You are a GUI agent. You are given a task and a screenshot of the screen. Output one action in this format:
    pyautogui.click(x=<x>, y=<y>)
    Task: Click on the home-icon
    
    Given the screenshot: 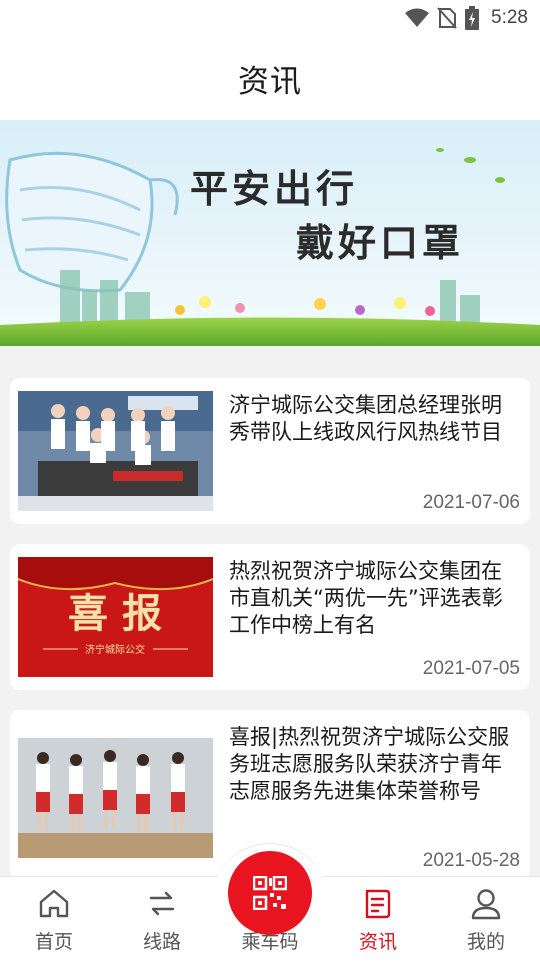 What is the action you would take?
    pyautogui.click(x=54, y=903)
    